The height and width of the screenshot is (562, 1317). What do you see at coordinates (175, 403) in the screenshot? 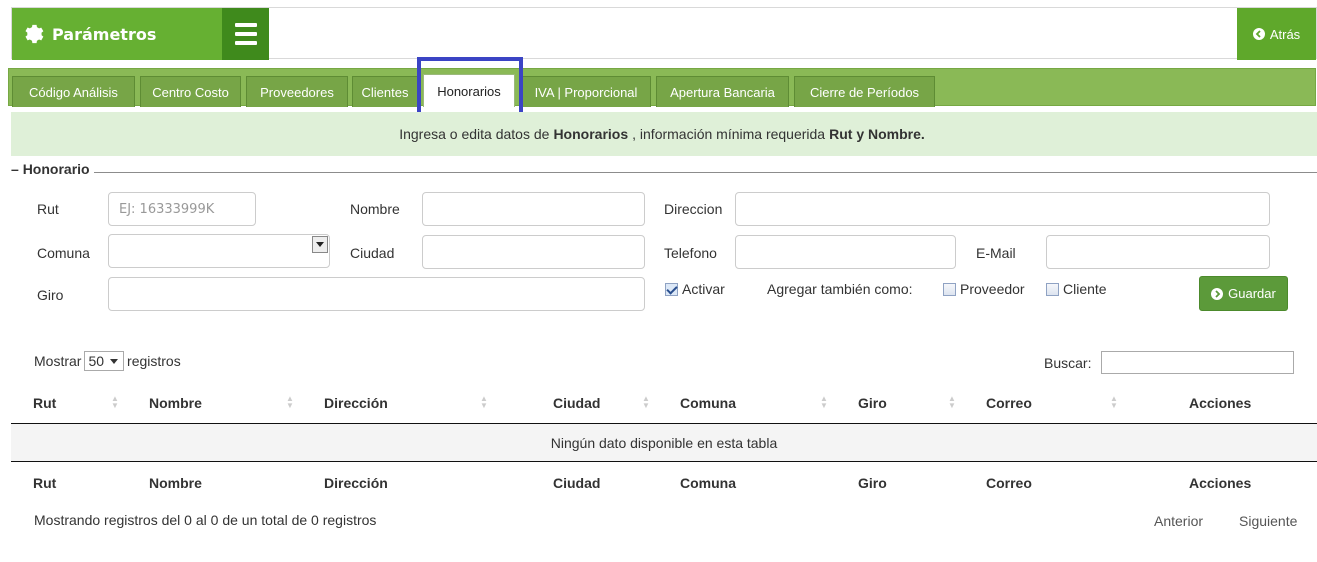
I see `col-header-nombre: Nombre` at bounding box center [175, 403].